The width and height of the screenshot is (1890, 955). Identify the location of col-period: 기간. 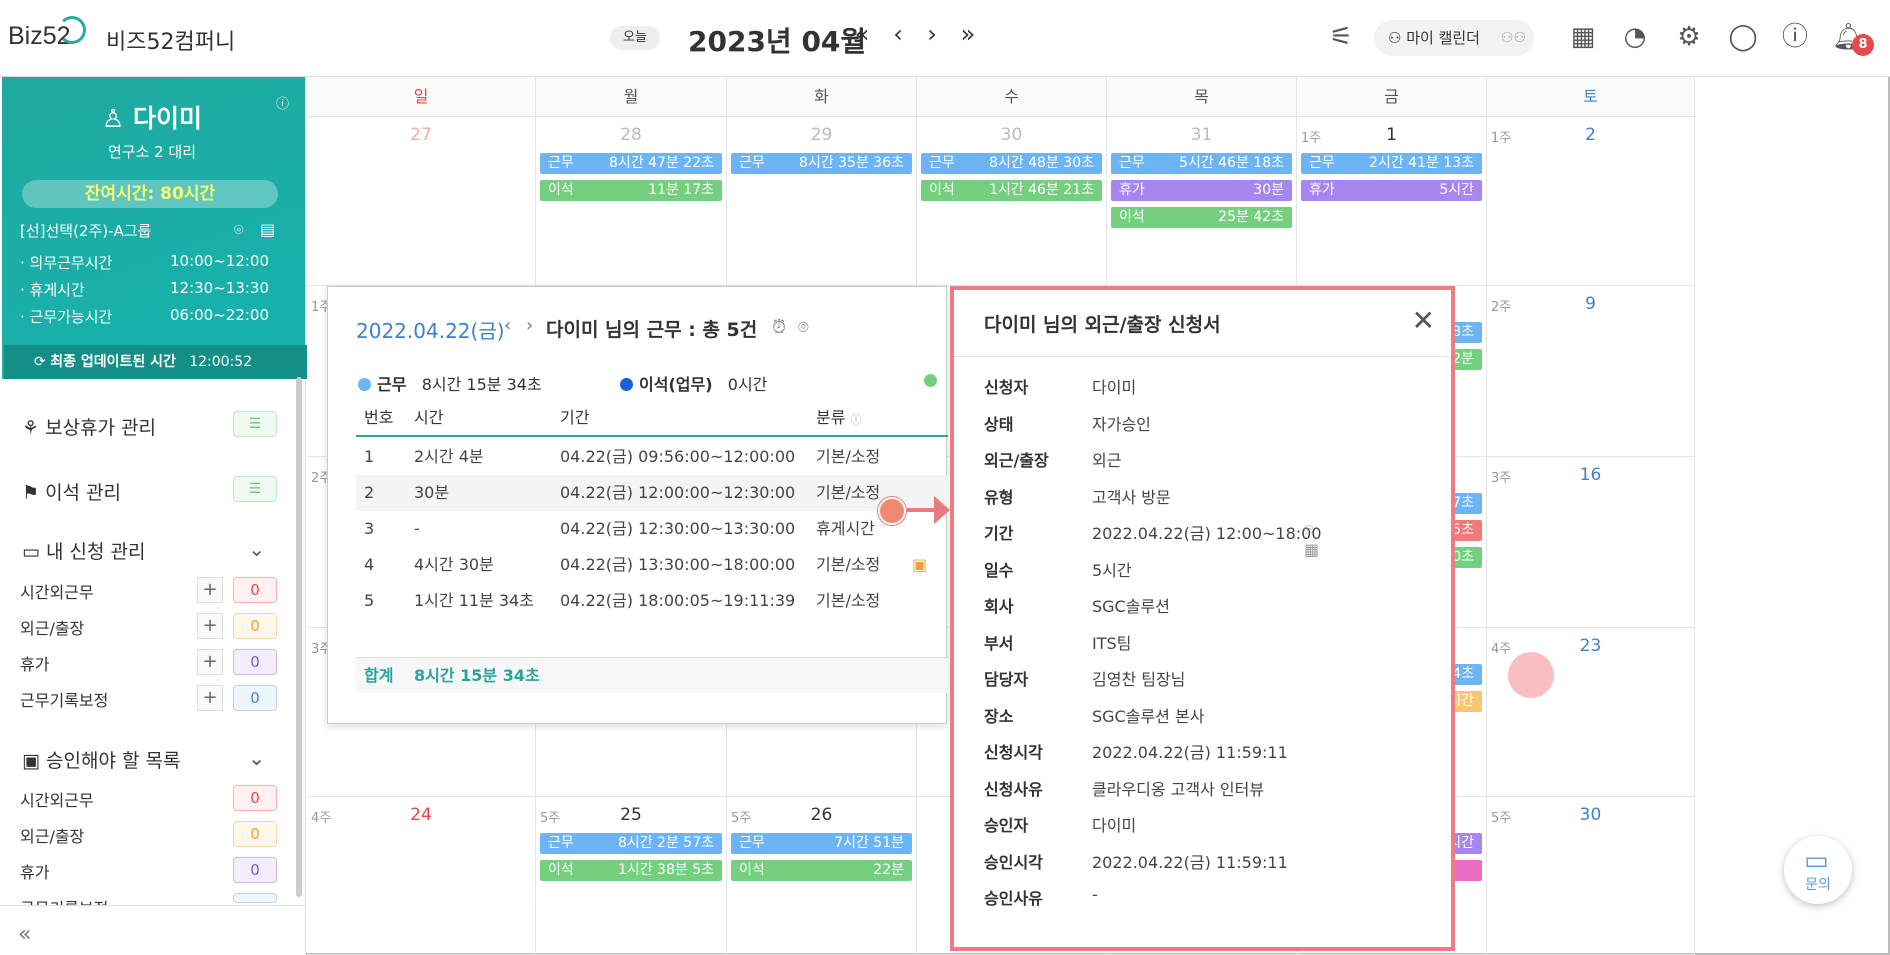
(575, 417).